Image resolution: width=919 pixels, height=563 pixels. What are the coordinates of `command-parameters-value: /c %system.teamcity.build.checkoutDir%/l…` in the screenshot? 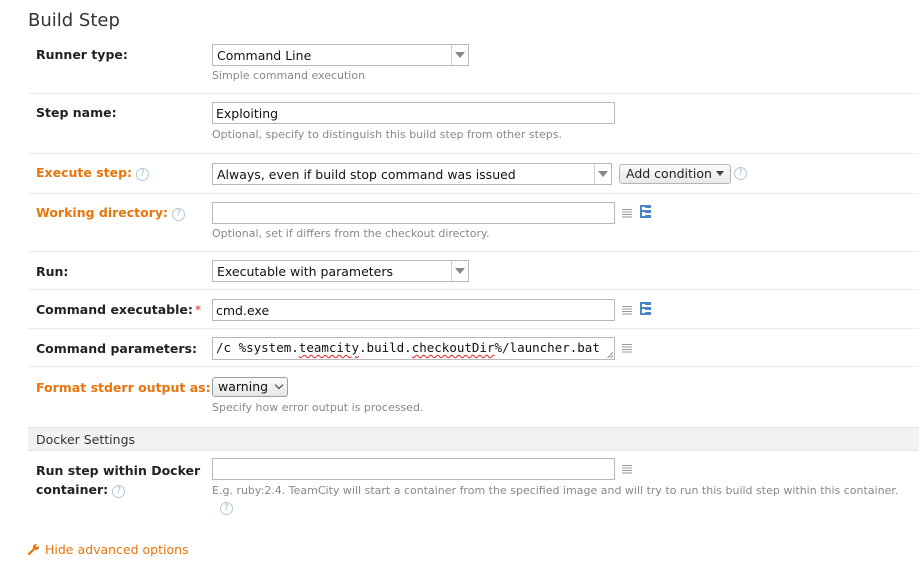 It's located at (408, 347).